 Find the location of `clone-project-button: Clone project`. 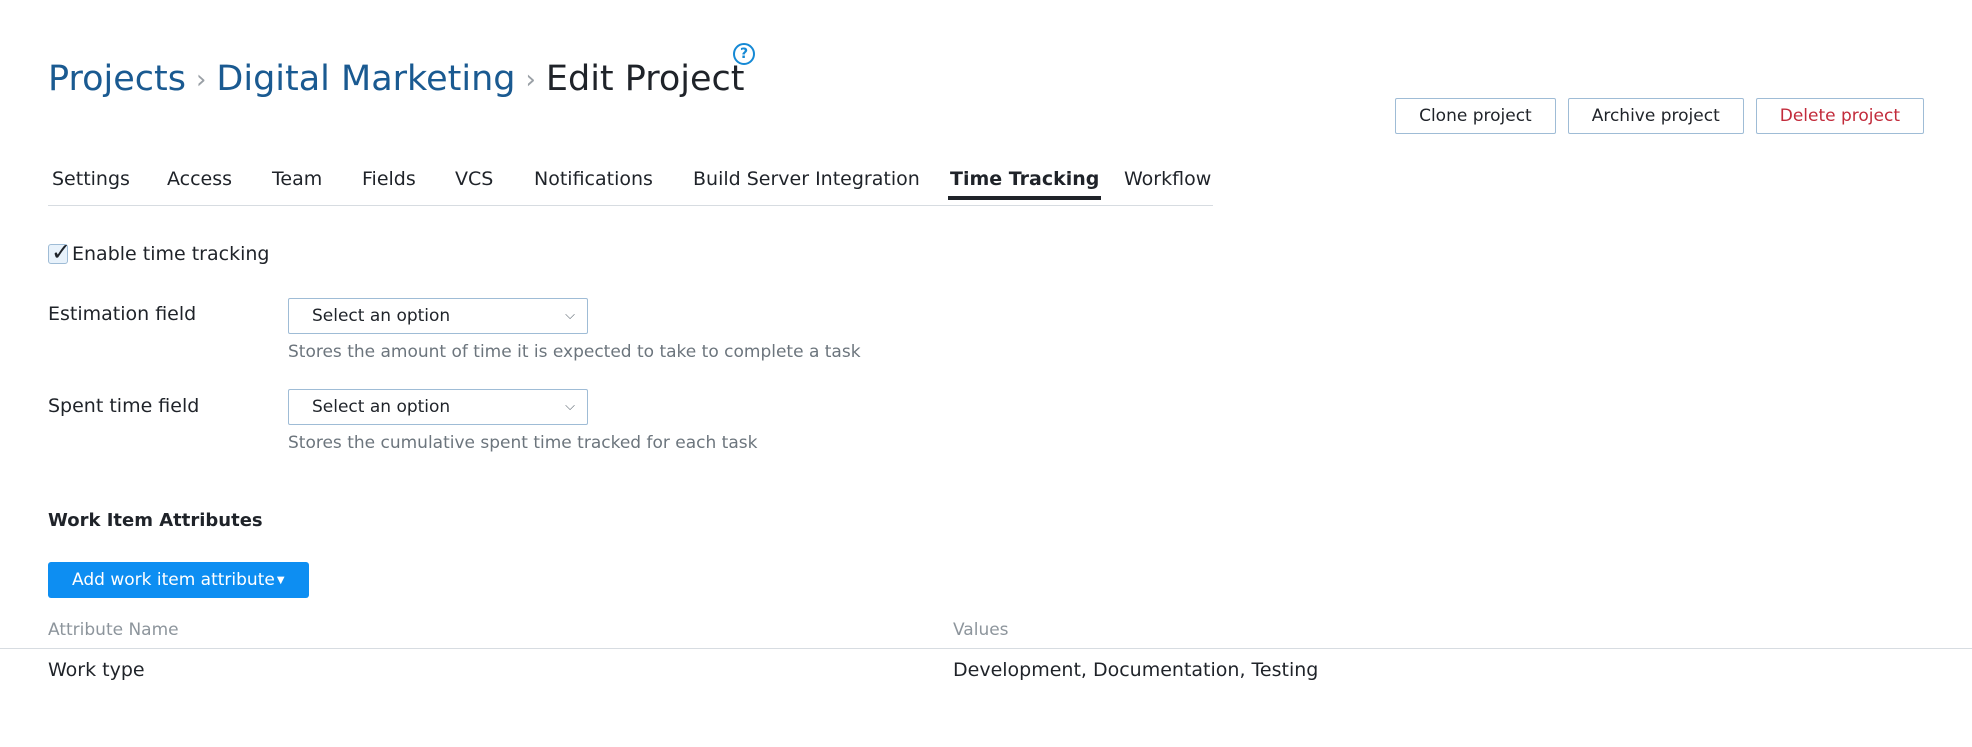

clone-project-button: Clone project is located at coordinates (1475, 116).